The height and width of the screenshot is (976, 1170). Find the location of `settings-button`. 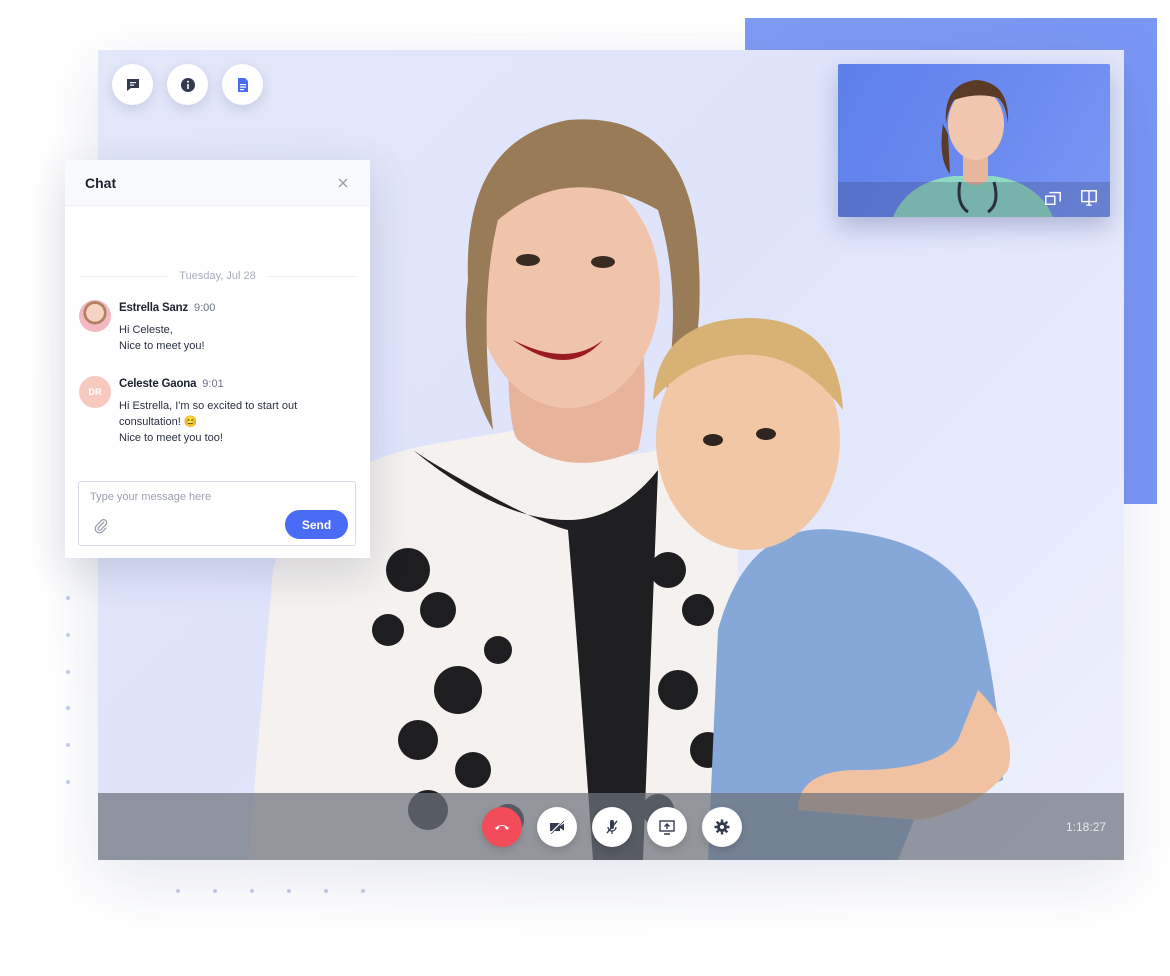

settings-button is located at coordinates (722, 827).